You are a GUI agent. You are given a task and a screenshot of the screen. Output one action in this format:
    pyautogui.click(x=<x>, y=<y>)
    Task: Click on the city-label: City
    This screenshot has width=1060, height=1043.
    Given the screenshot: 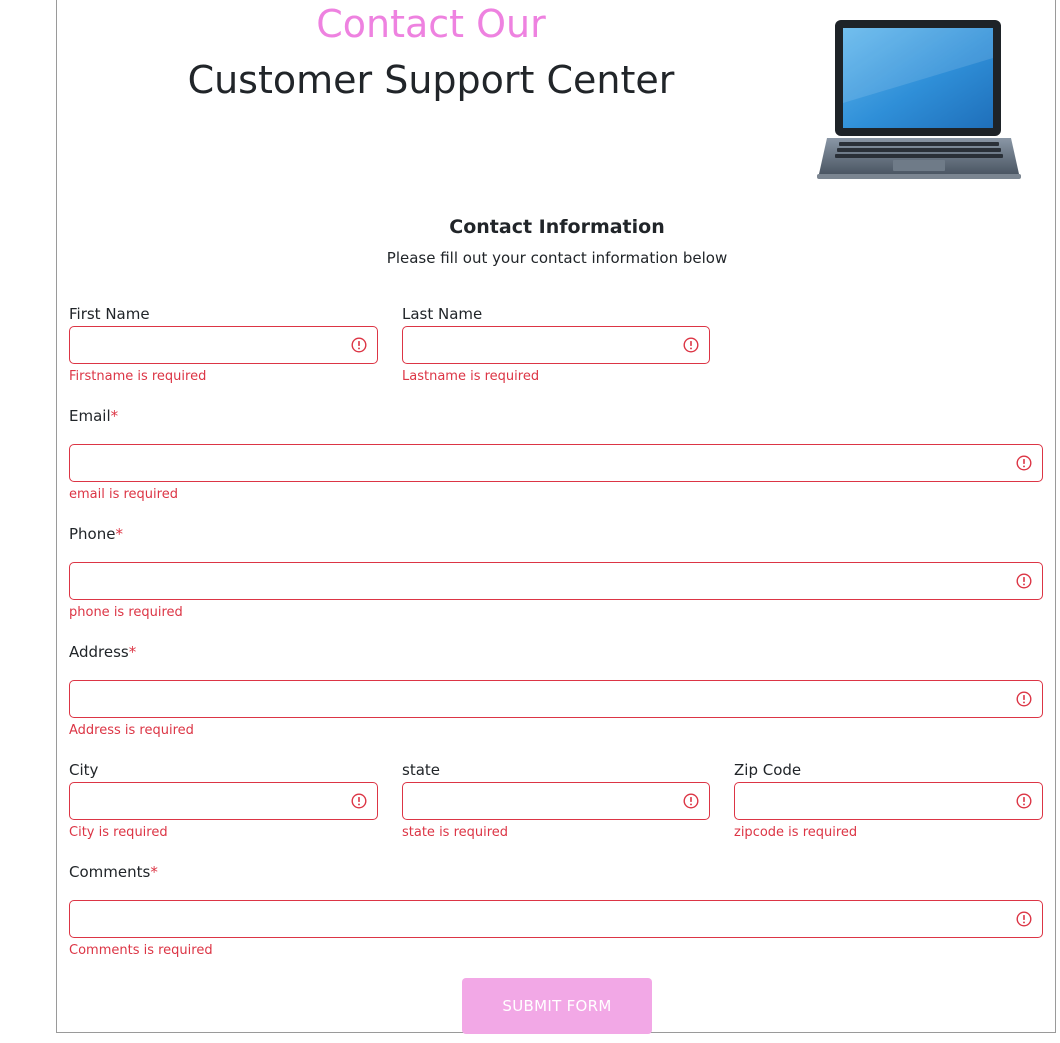 What is the action you would take?
    pyautogui.click(x=84, y=770)
    